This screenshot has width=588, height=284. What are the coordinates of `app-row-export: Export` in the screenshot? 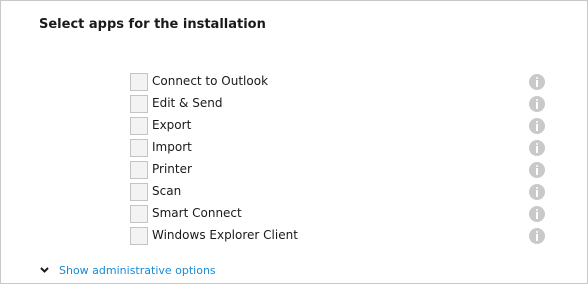 It's located at (339, 126).